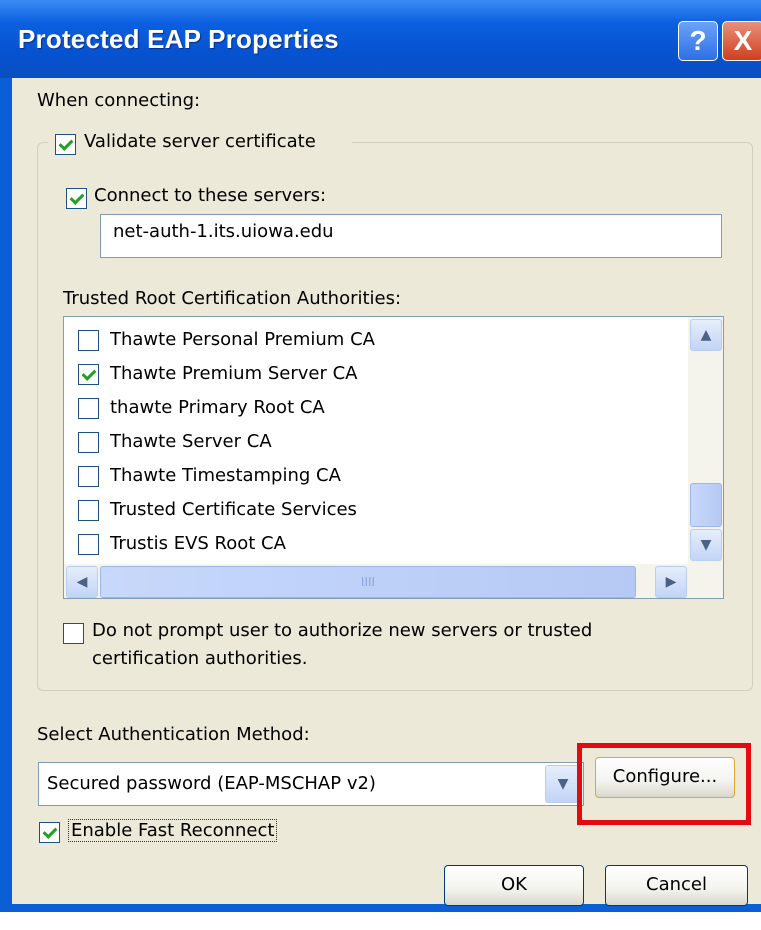 Image resolution: width=761 pixels, height=930 pixels. I want to click on scroll-down-icon: ▼, so click(706, 545).